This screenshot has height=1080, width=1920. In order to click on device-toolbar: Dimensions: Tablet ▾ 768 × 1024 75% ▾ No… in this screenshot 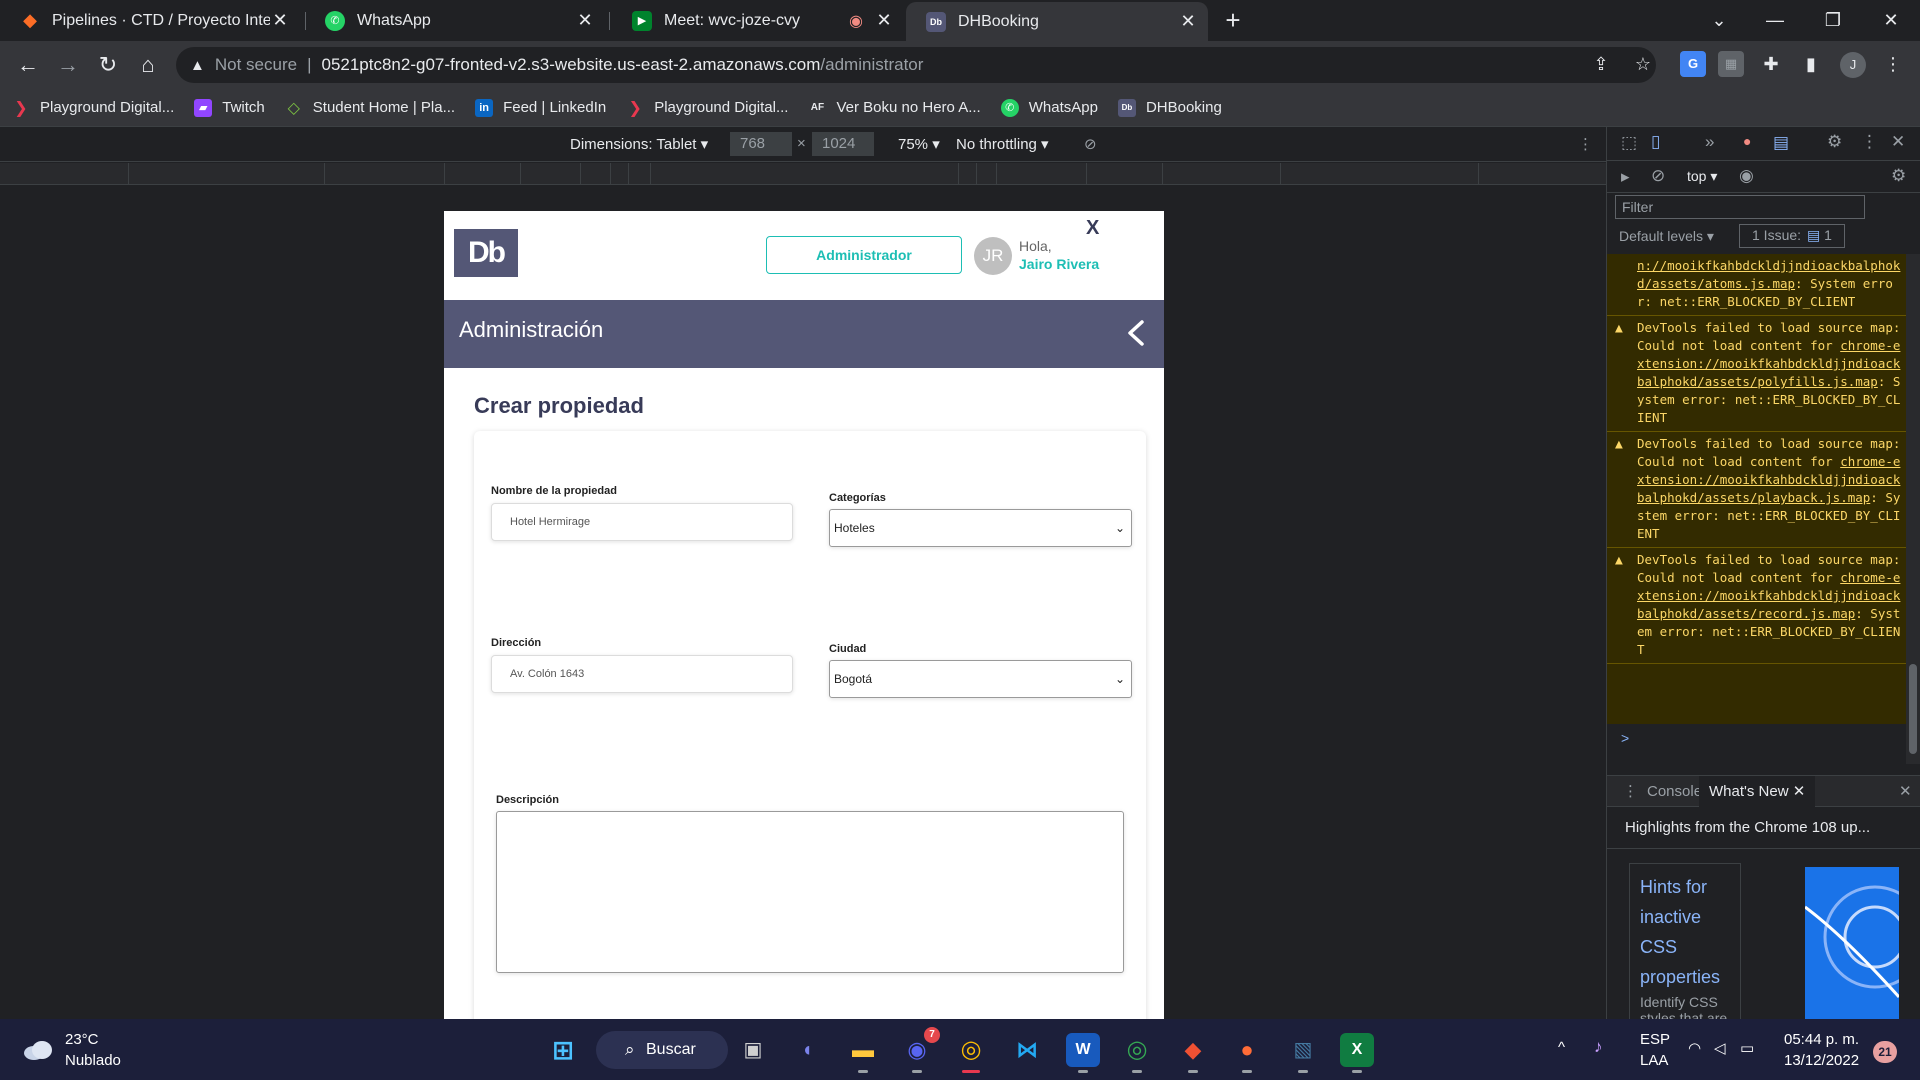, I will do `click(803, 144)`.